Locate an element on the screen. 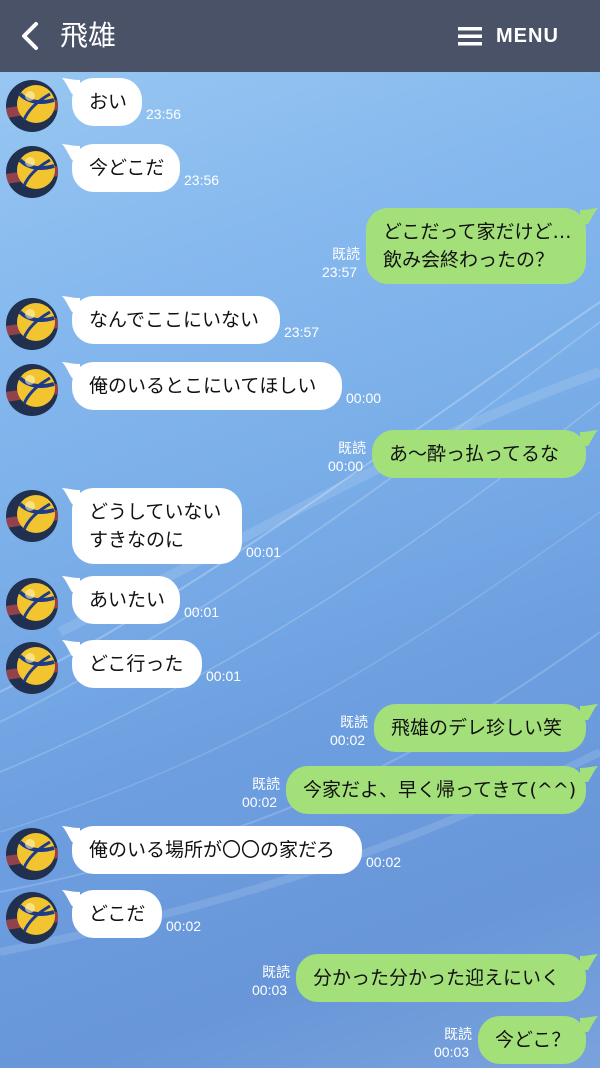 The width and height of the screenshot is (600, 1068). message-text: なんでここにいない is located at coordinates (174, 320).